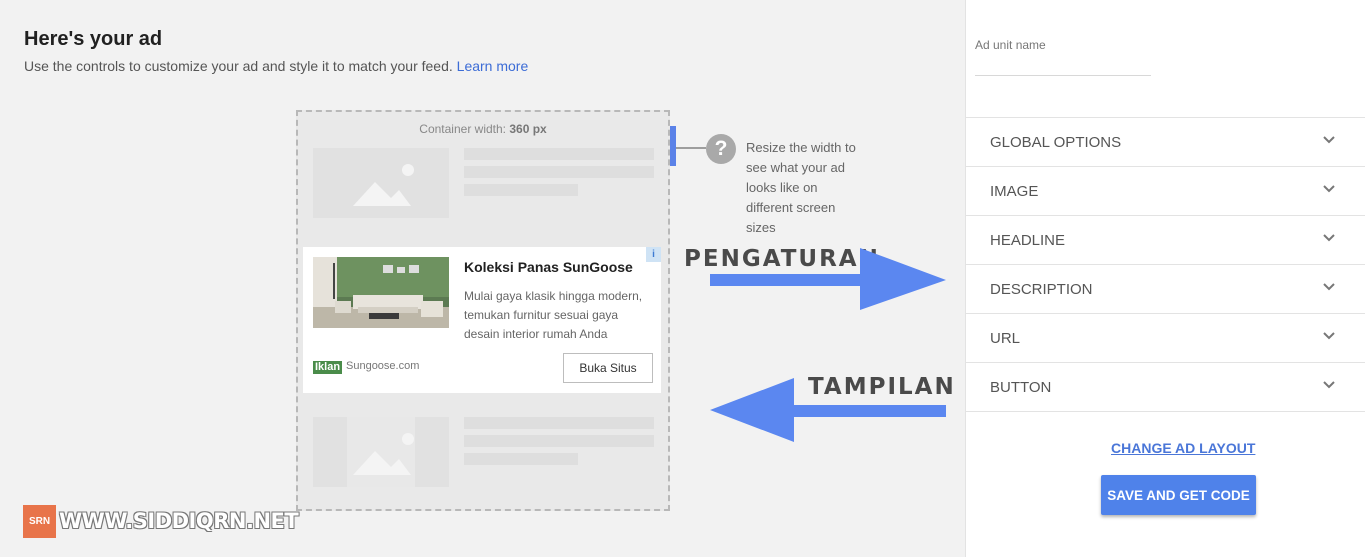 This screenshot has width=1365, height=557. I want to click on section-label: DESCRIPTION, so click(1041, 289).